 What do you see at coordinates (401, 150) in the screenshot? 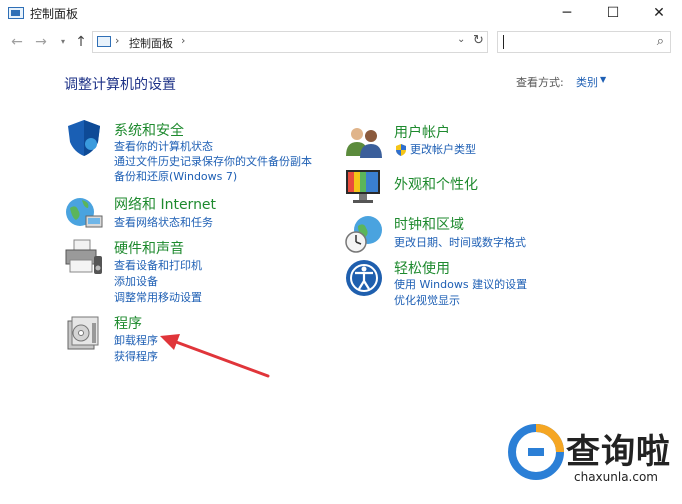
I see `uac-shield-icon` at bounding box center [401, 150].